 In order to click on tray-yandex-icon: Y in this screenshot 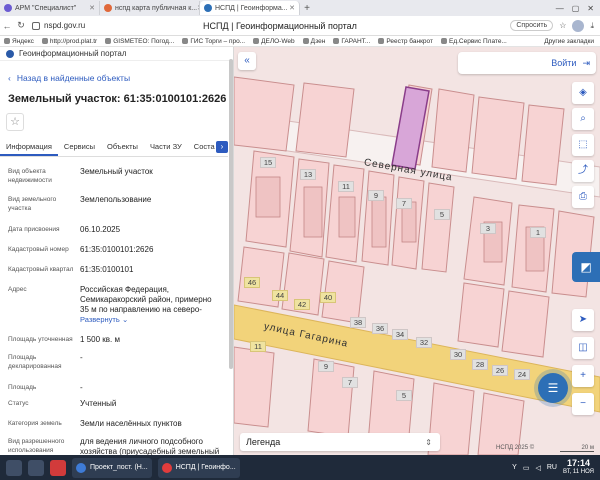, I will do `click(514, 467)`.